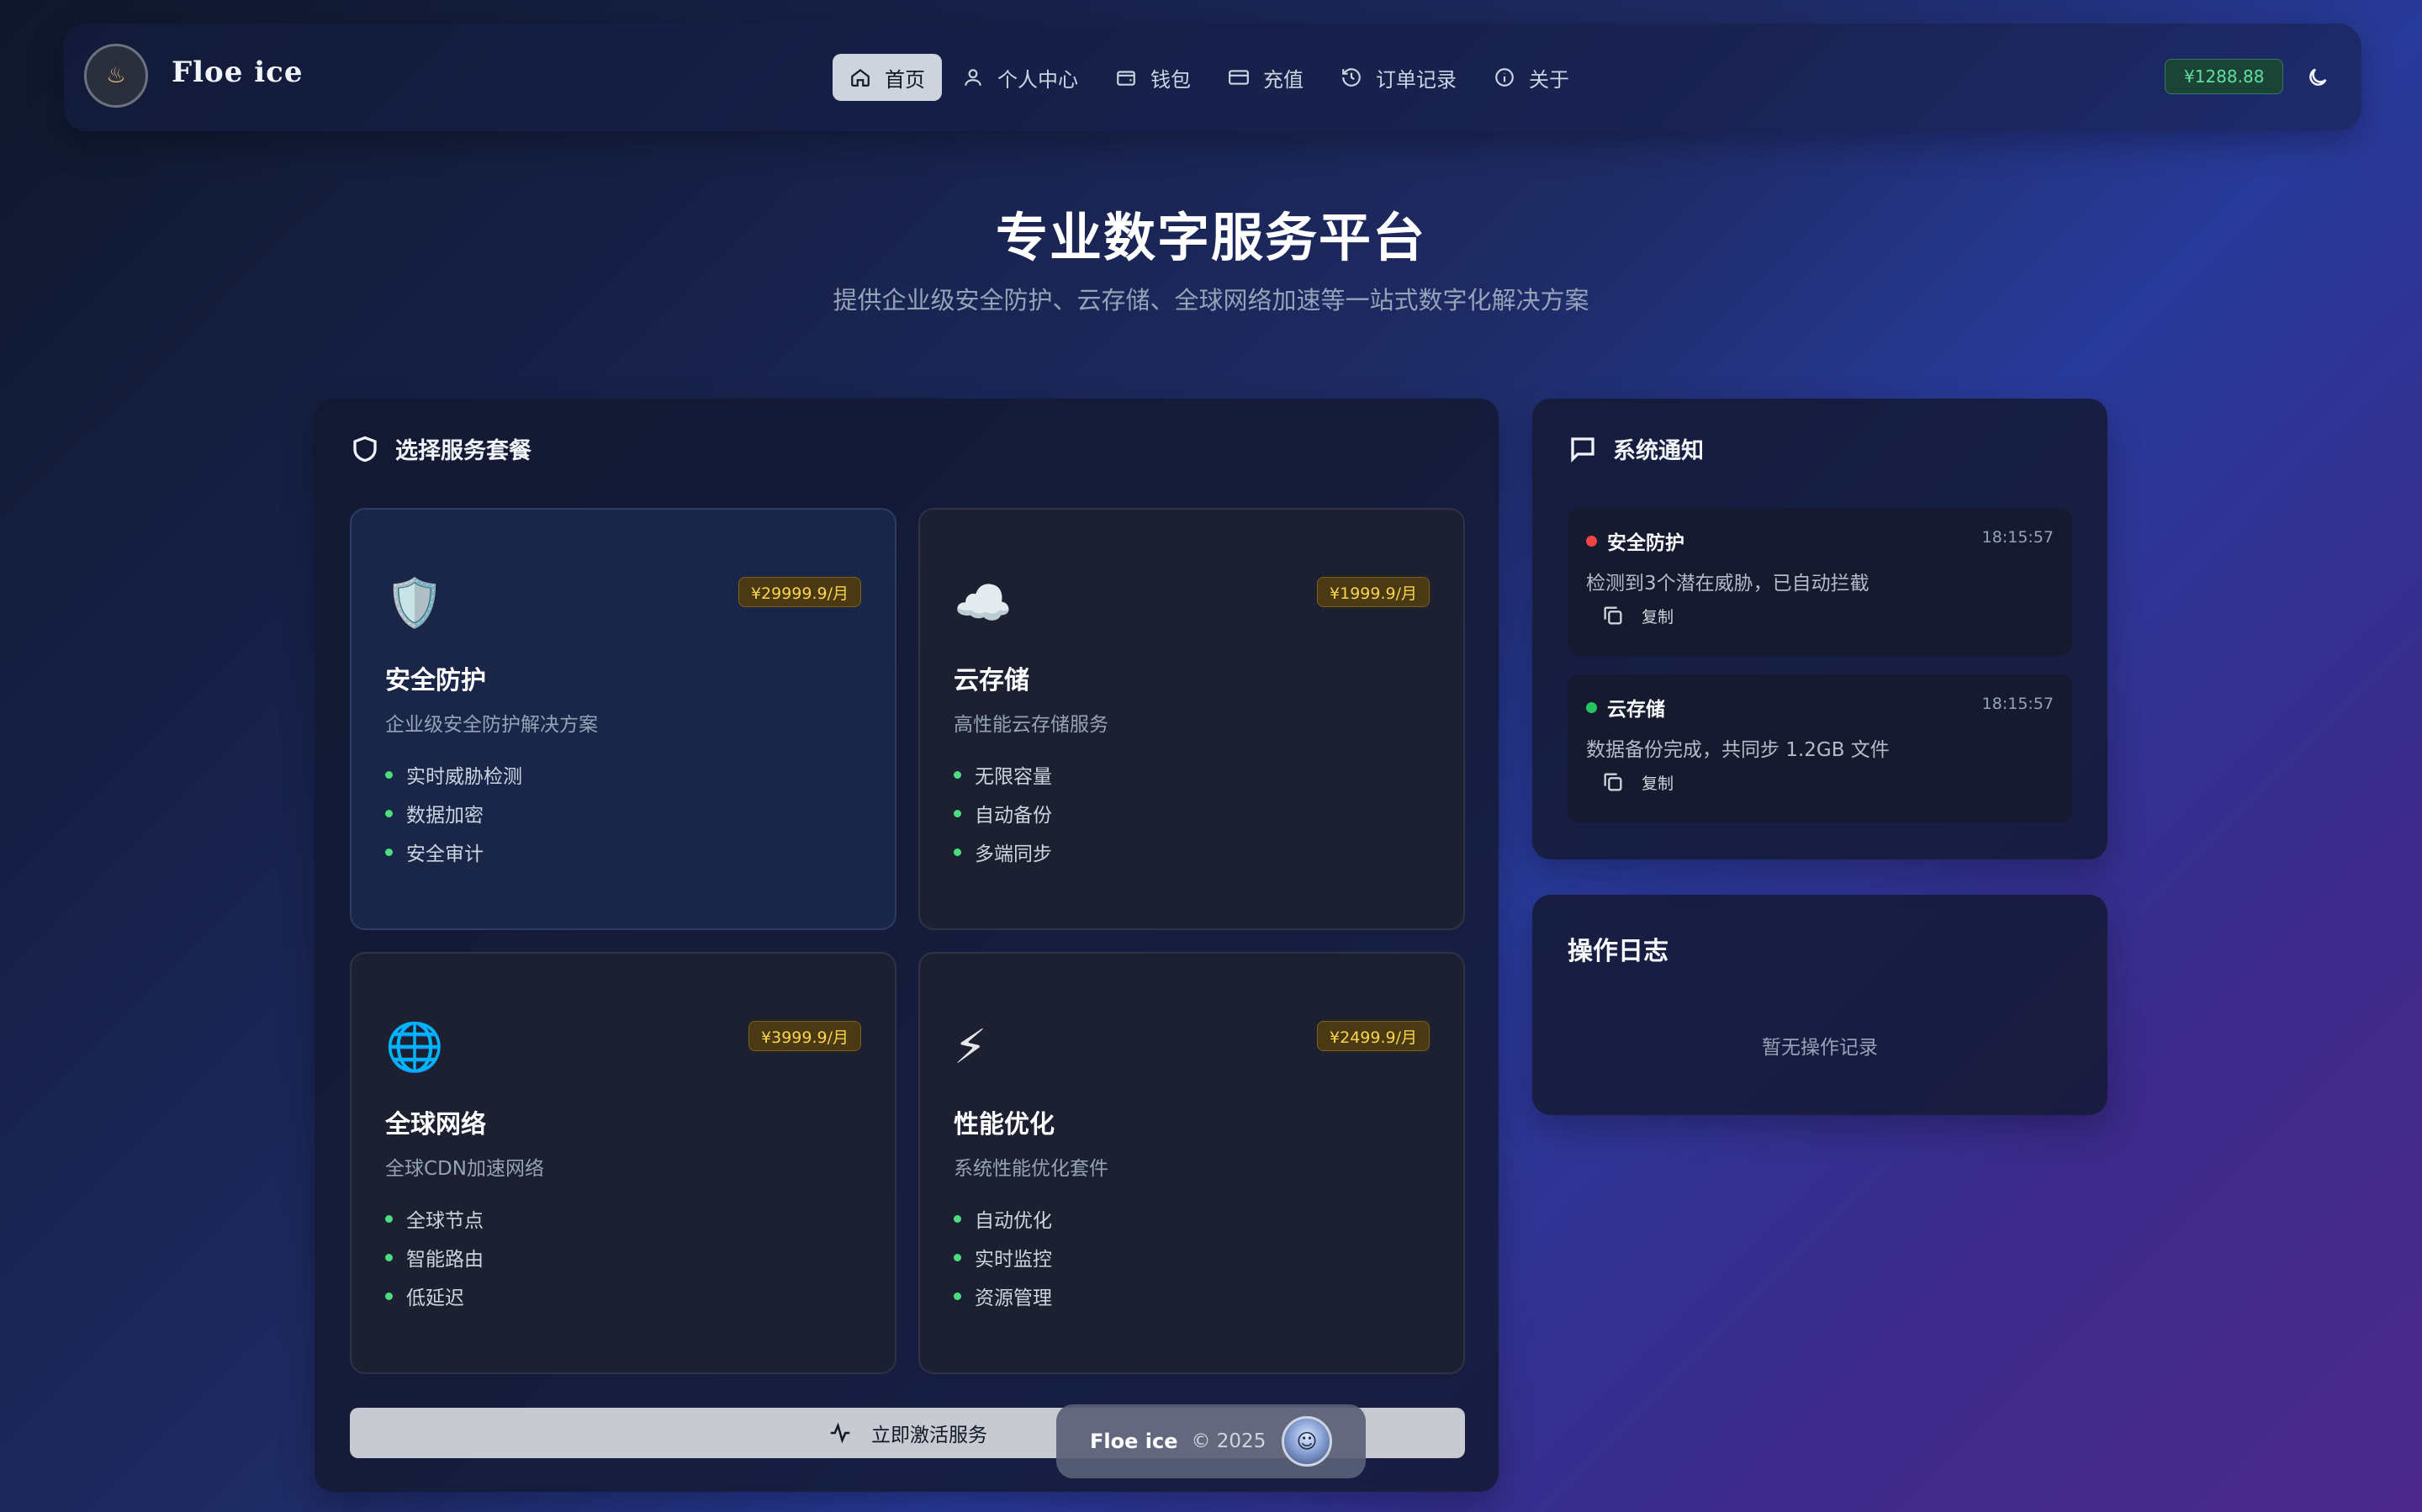 The image size is (2422, 1512). I want to click on log-heading: 操作日志, so click(1618, 951).